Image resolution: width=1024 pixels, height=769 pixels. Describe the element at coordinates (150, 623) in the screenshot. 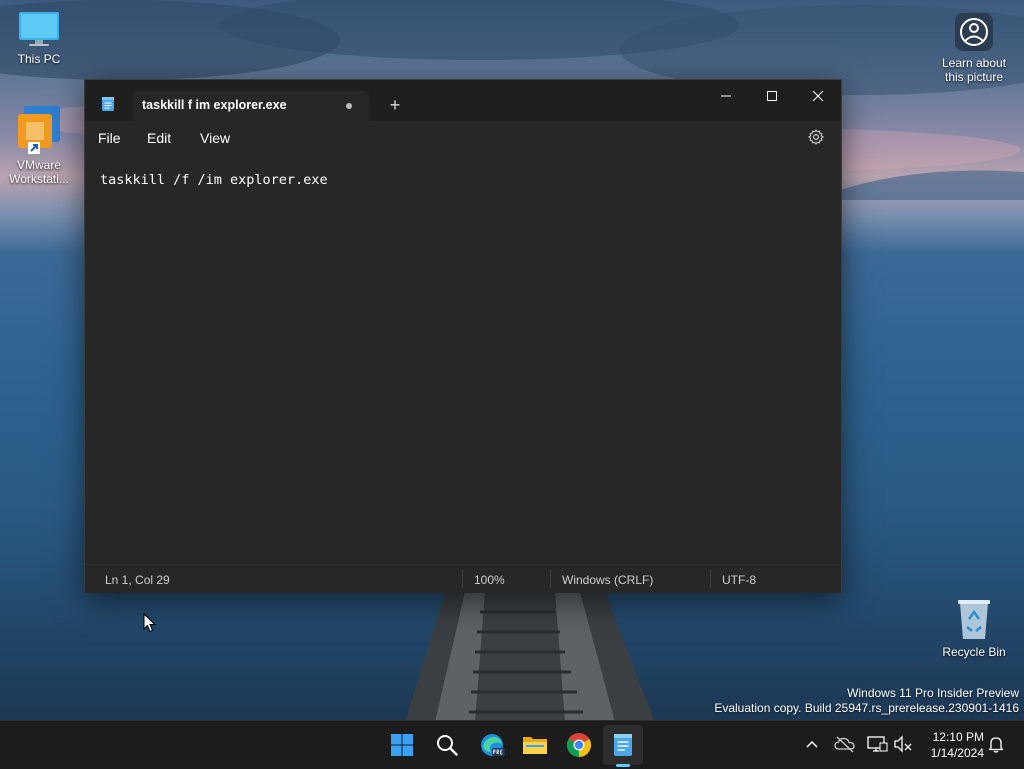

I see `mouse-pointer-icon` at that location.